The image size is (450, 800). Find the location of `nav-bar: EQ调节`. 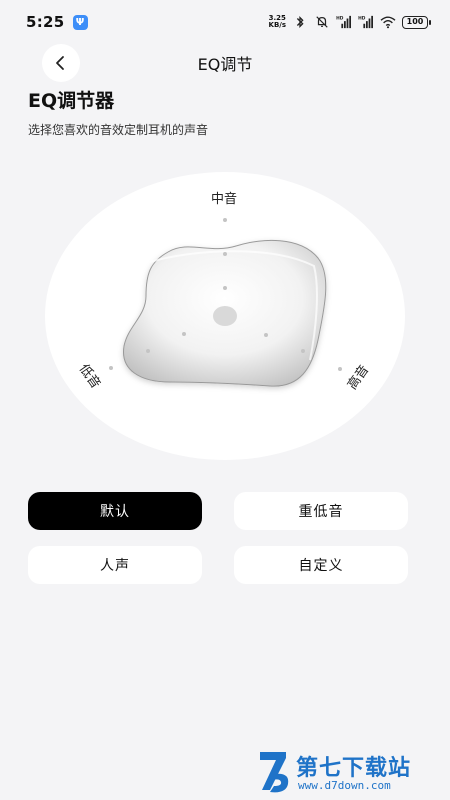

nav-bar: EQ调节 is located at coordinates (225, 61).